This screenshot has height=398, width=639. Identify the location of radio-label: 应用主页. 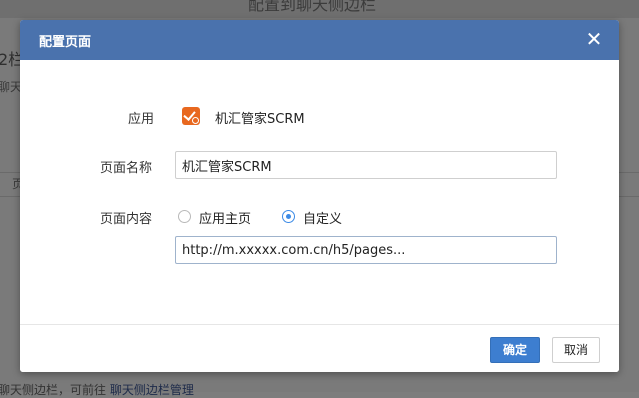
(225, 219).